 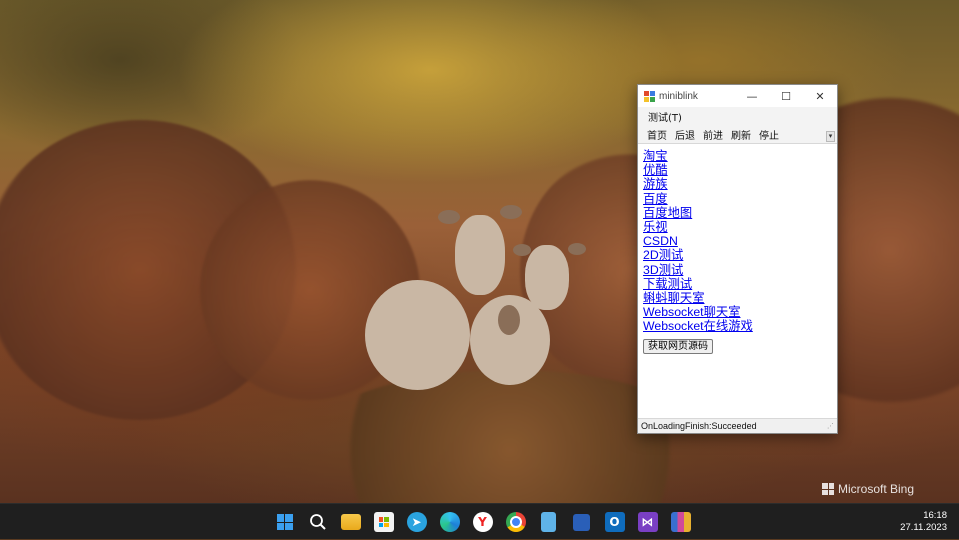 I want to click on link-csdn: CSDN, so click(x=740, y=241).